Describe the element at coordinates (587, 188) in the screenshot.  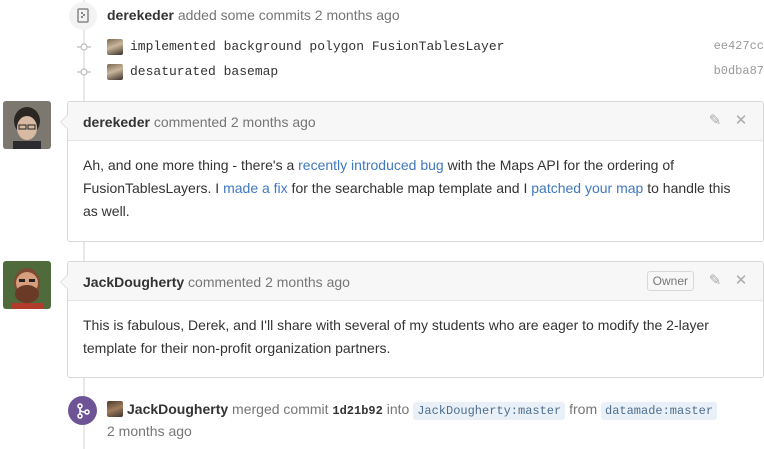
I see `patched-your-map-link: patched your map` at that location.